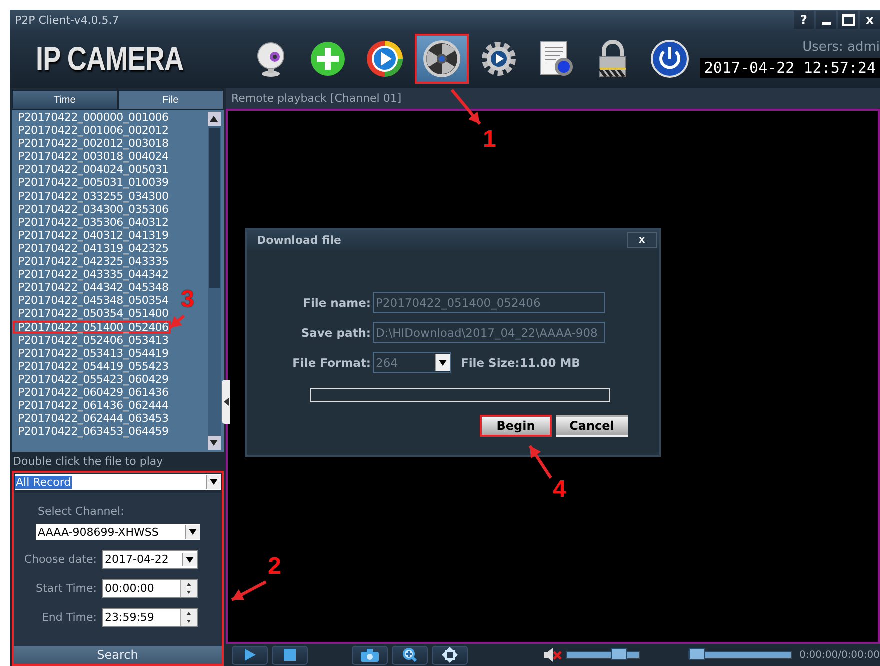  I want to click on zoom-button, so click(410, 655).